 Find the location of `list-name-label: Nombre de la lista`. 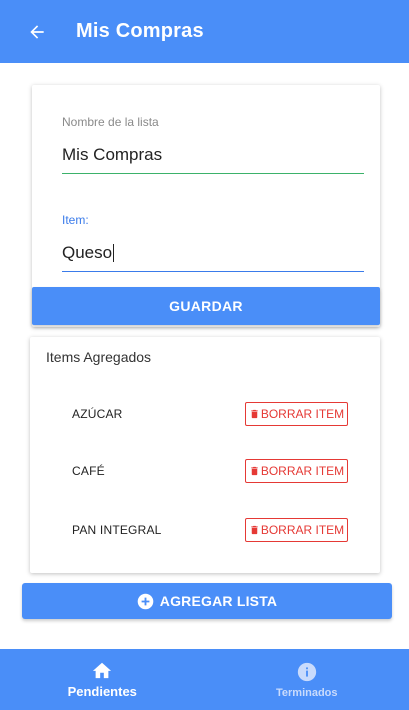

list-name-label: Nombre de la lista is located at coordinates (110, 122).